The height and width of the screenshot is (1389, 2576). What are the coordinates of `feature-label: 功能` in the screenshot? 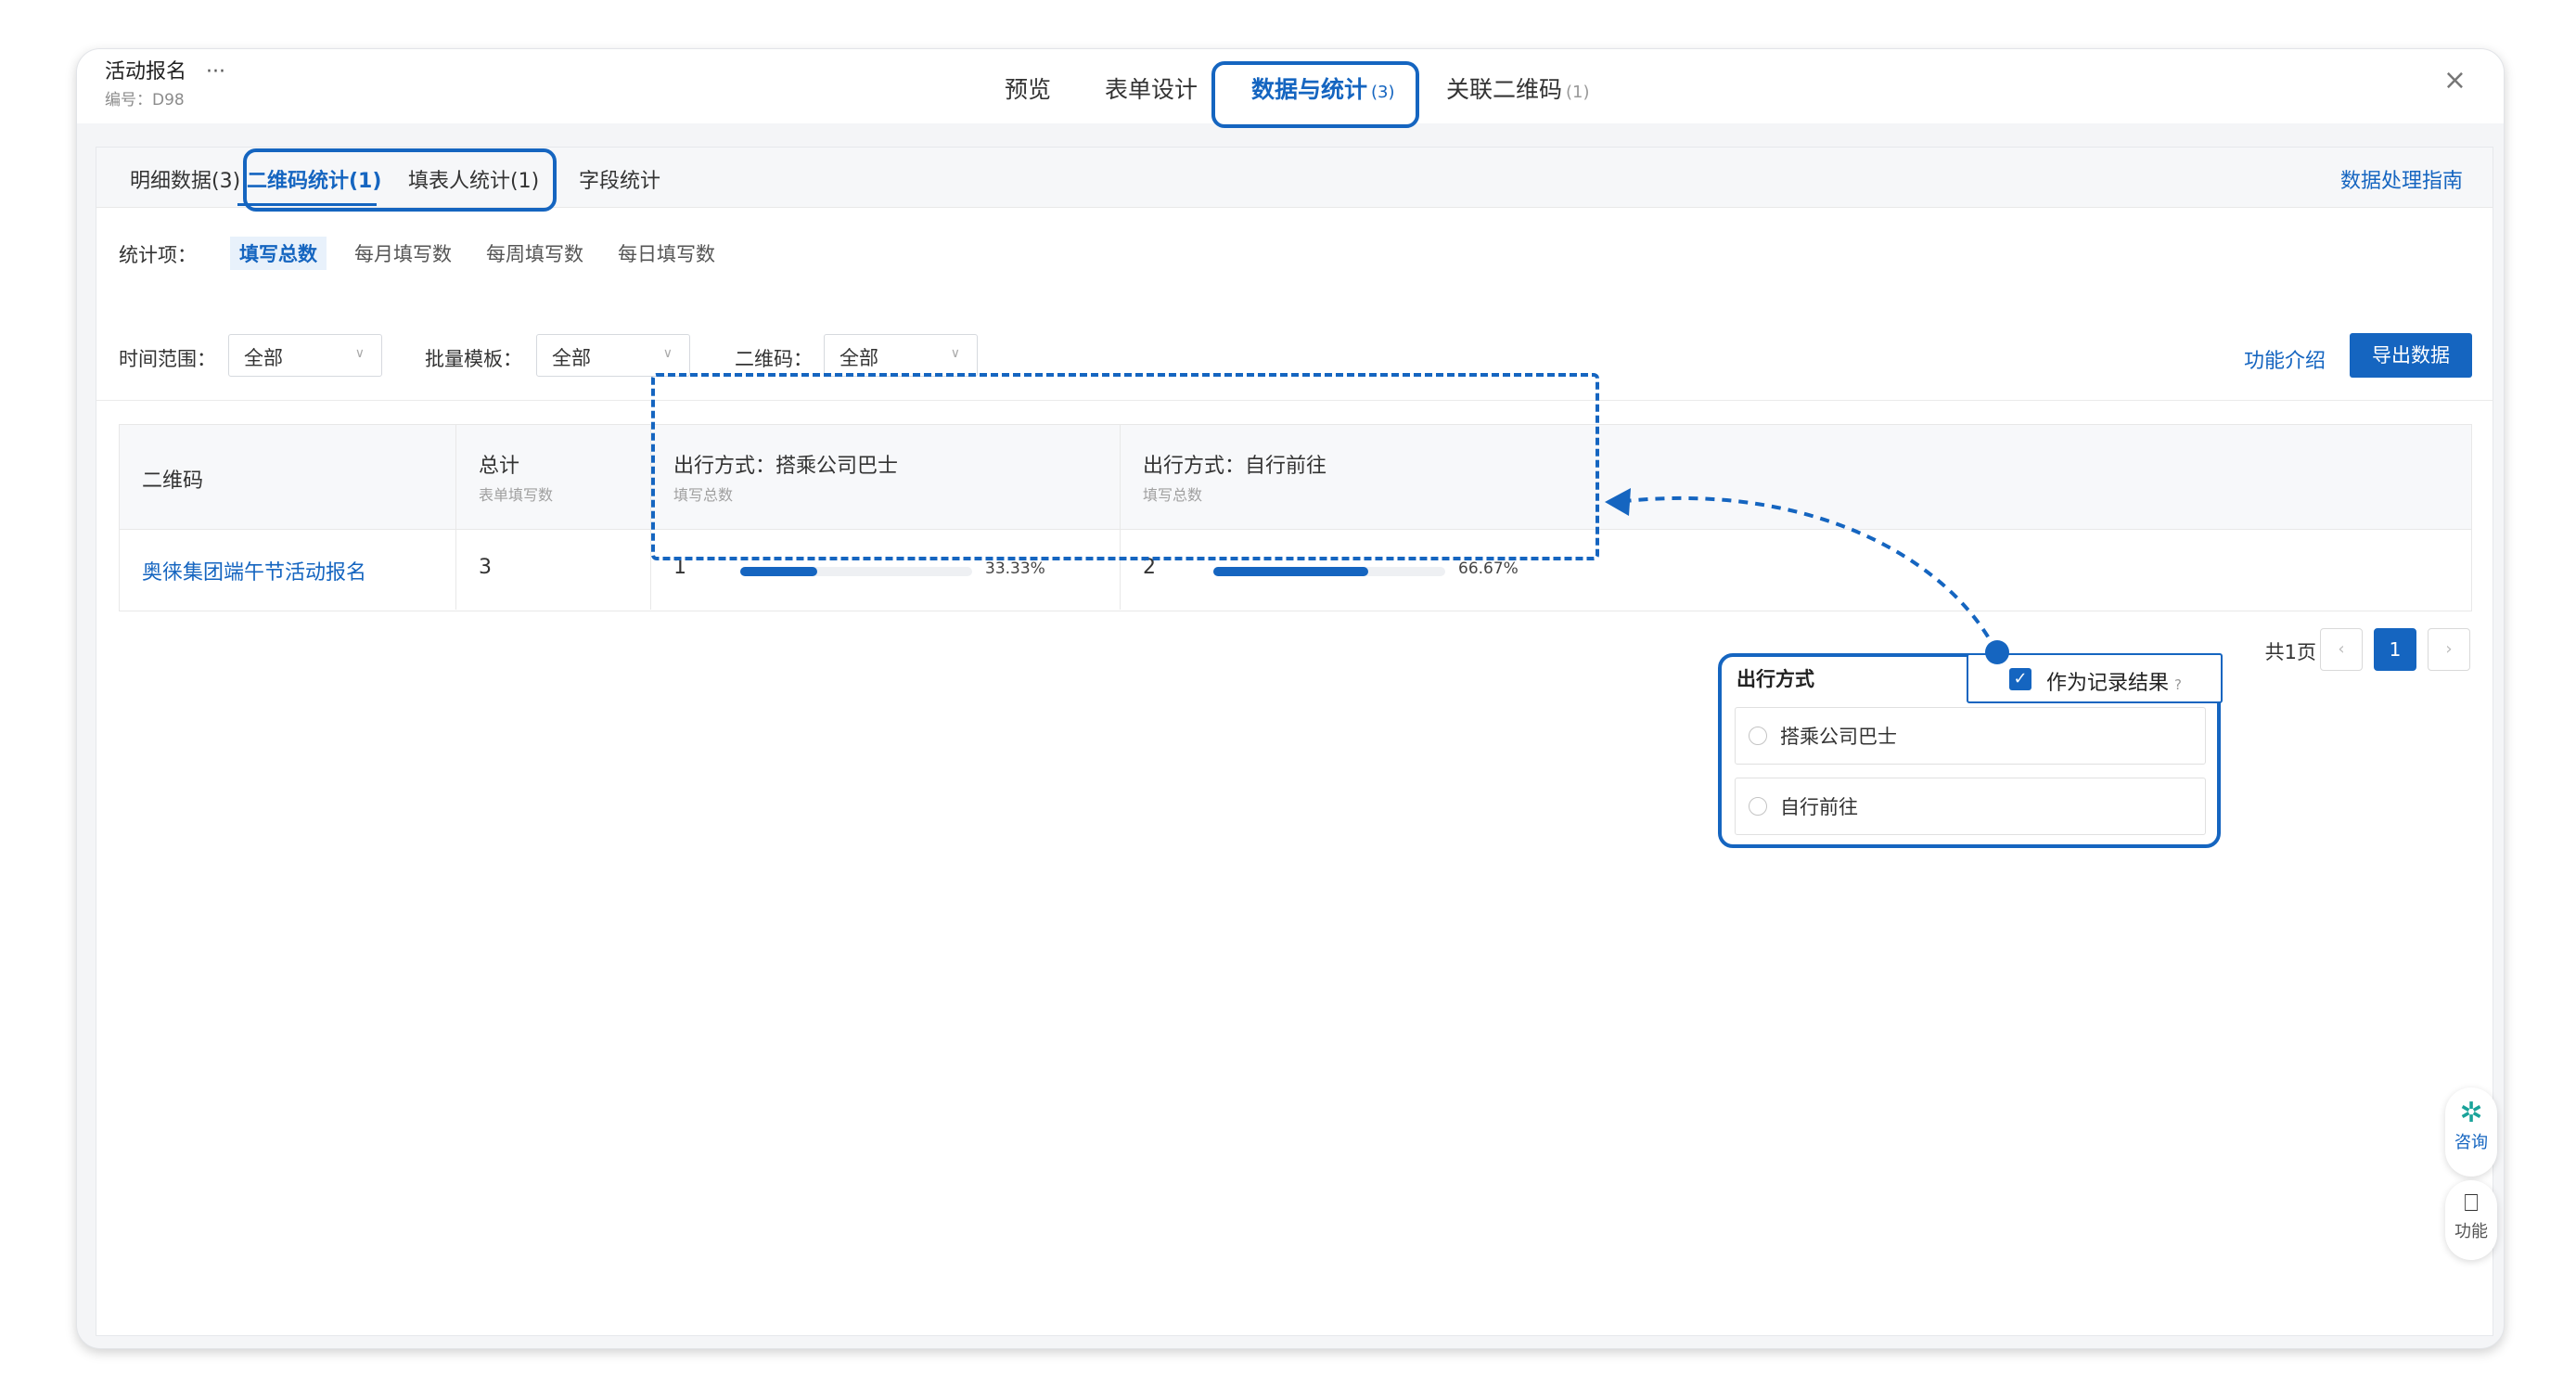 It's located at (2471, 1231).